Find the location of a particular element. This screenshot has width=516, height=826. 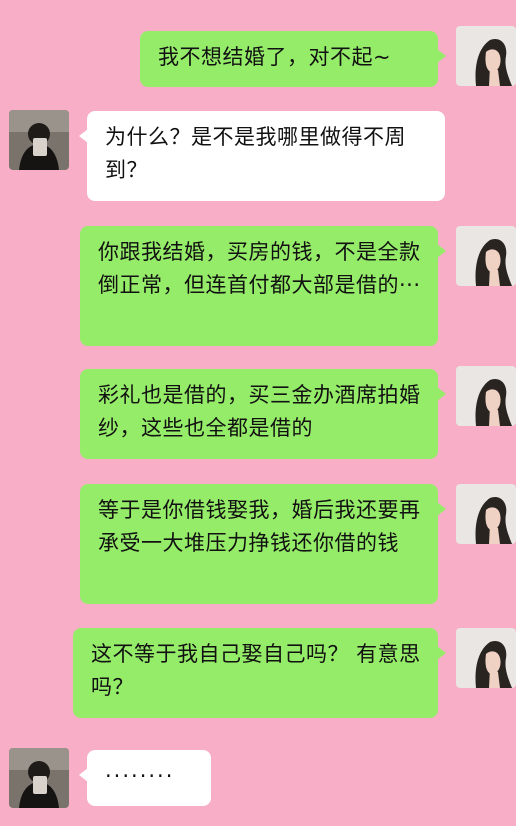

message-bubble-sent: 这不等于我自己娶自己吗？ 有意思吗？ is located at coordinates (259, 673).